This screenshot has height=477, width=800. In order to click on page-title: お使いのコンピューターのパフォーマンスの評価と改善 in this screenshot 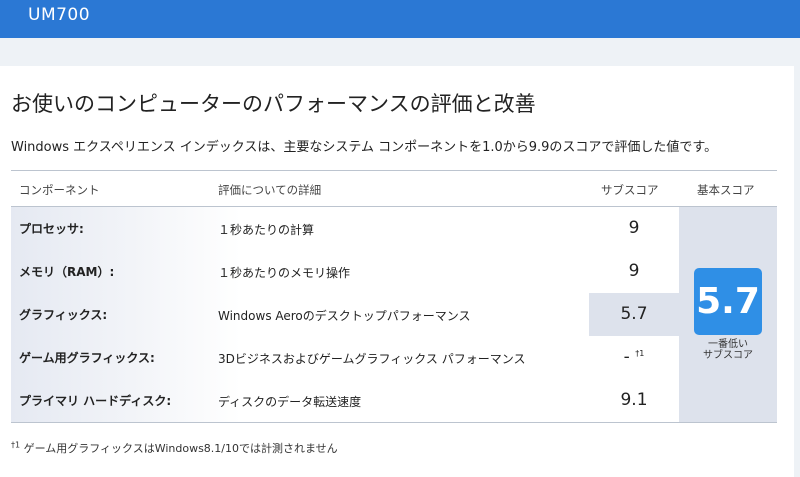, I will do `click(273, 104)`.